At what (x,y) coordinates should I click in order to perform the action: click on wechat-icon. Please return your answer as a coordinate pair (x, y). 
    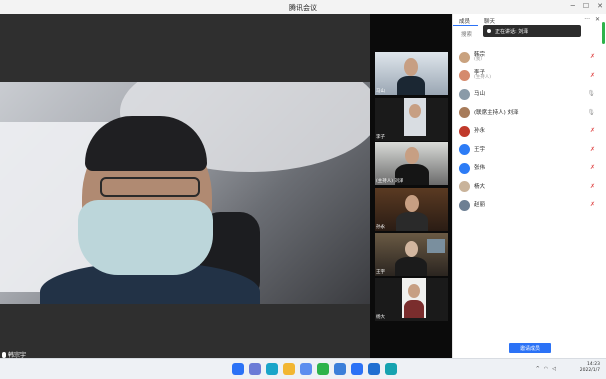
    Looking at the image, I should click on (323, 369).